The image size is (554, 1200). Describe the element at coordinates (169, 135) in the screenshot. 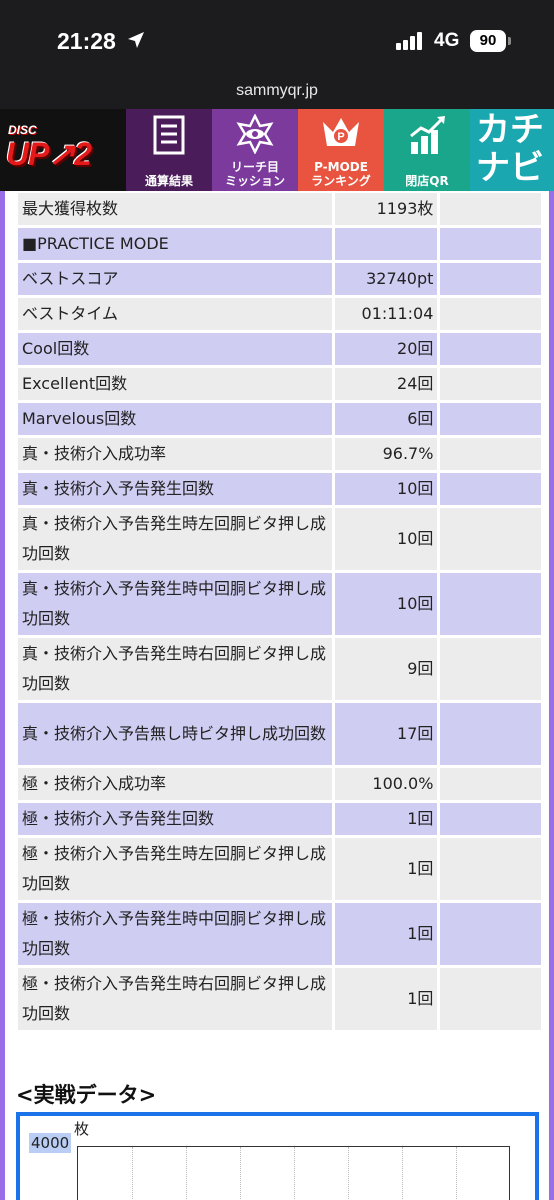

I see `list-icon` at that location.